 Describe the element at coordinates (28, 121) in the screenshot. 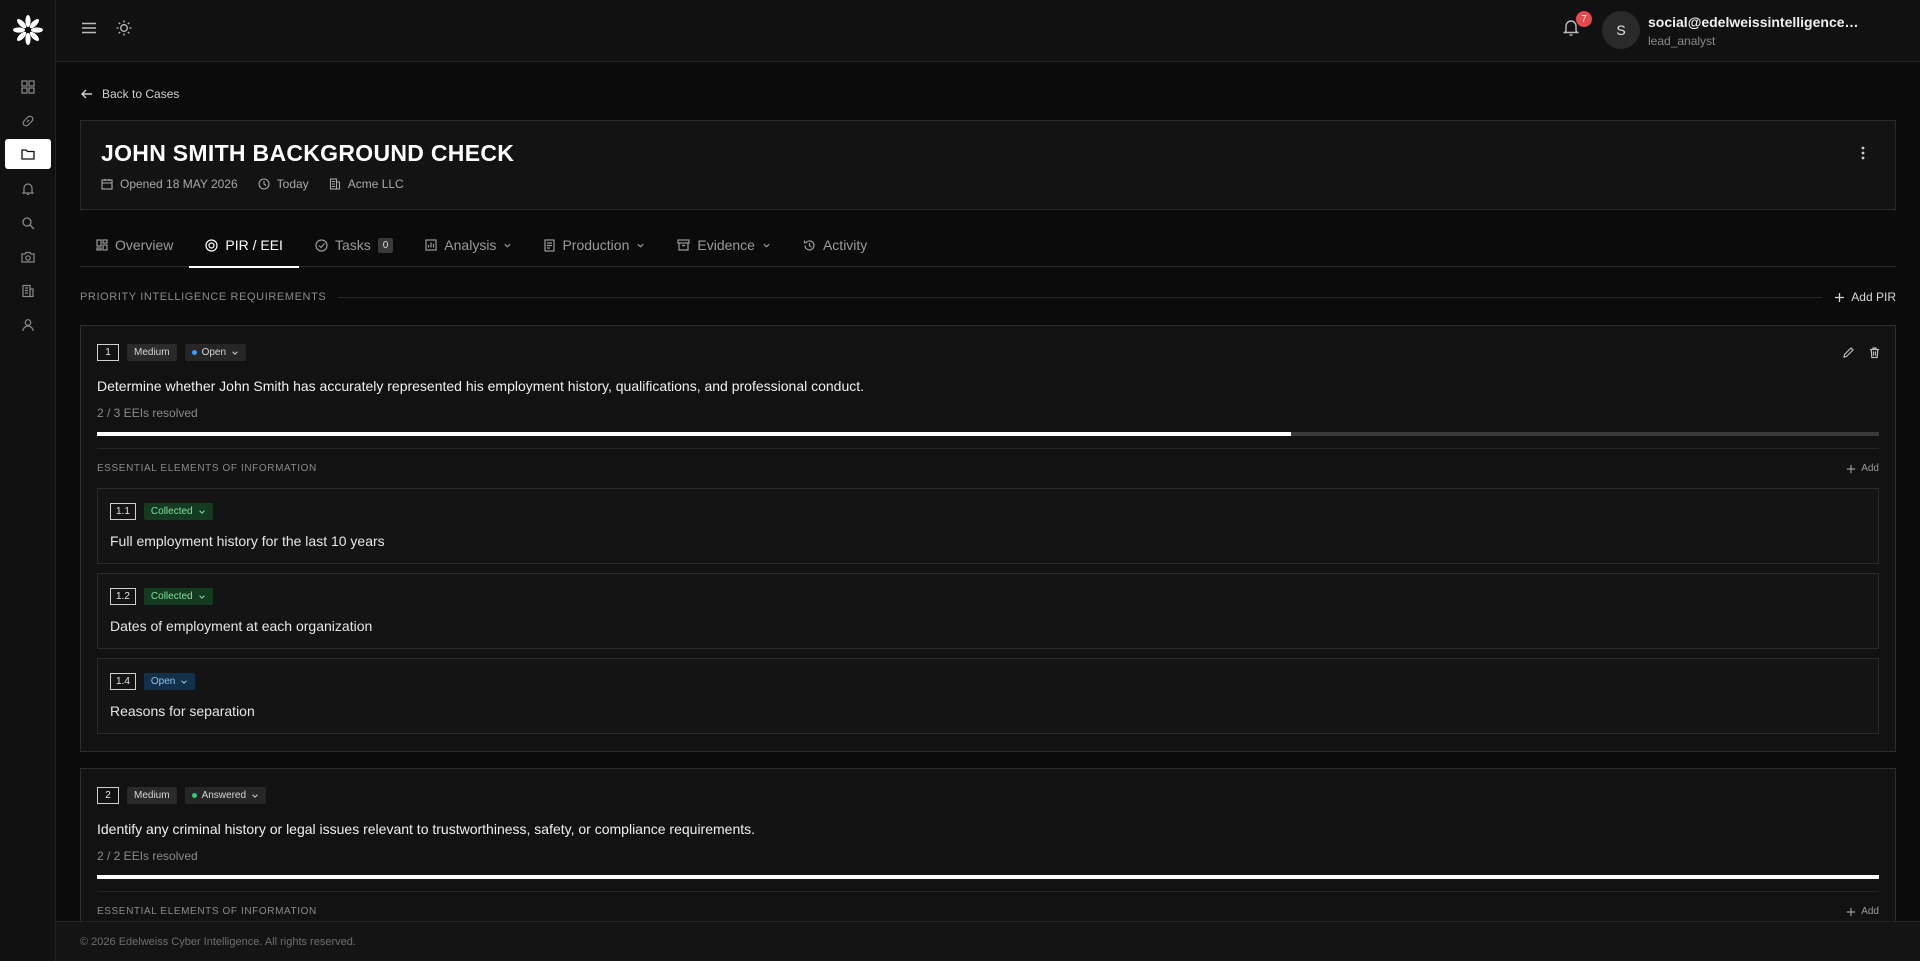

I see `sidebar-item-links` at that location.